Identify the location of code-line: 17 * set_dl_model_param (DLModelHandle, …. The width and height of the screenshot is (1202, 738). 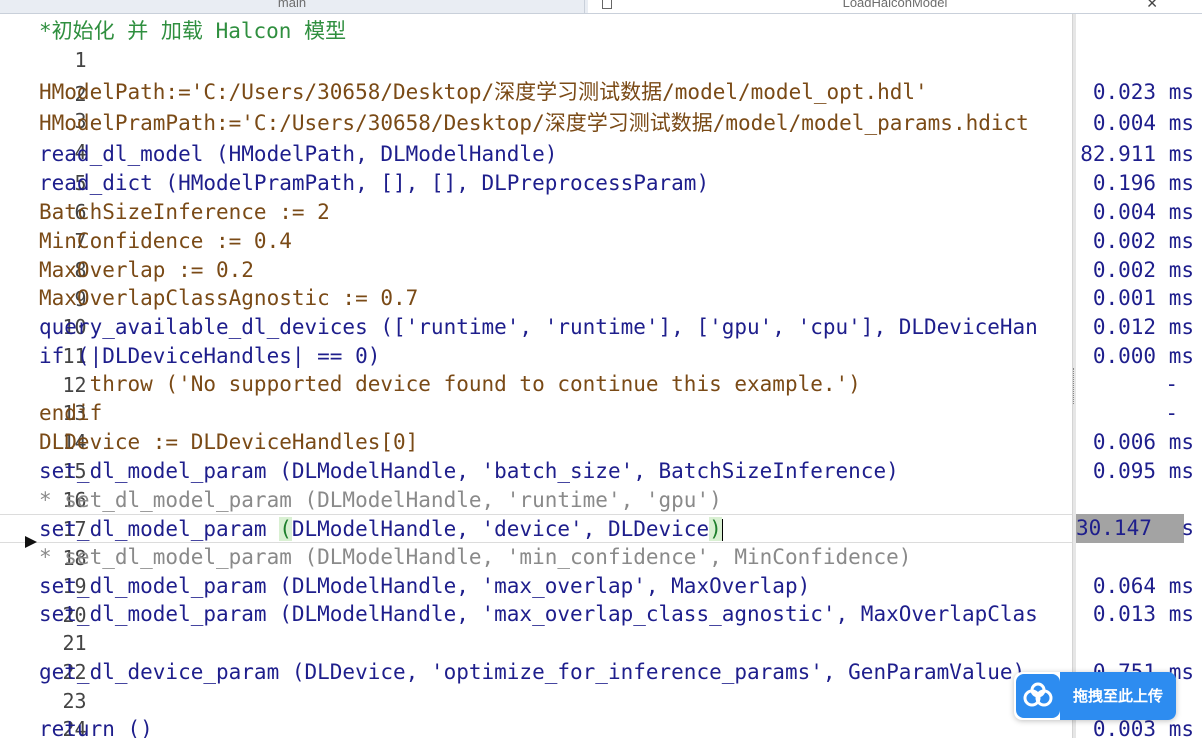
(536, 513).